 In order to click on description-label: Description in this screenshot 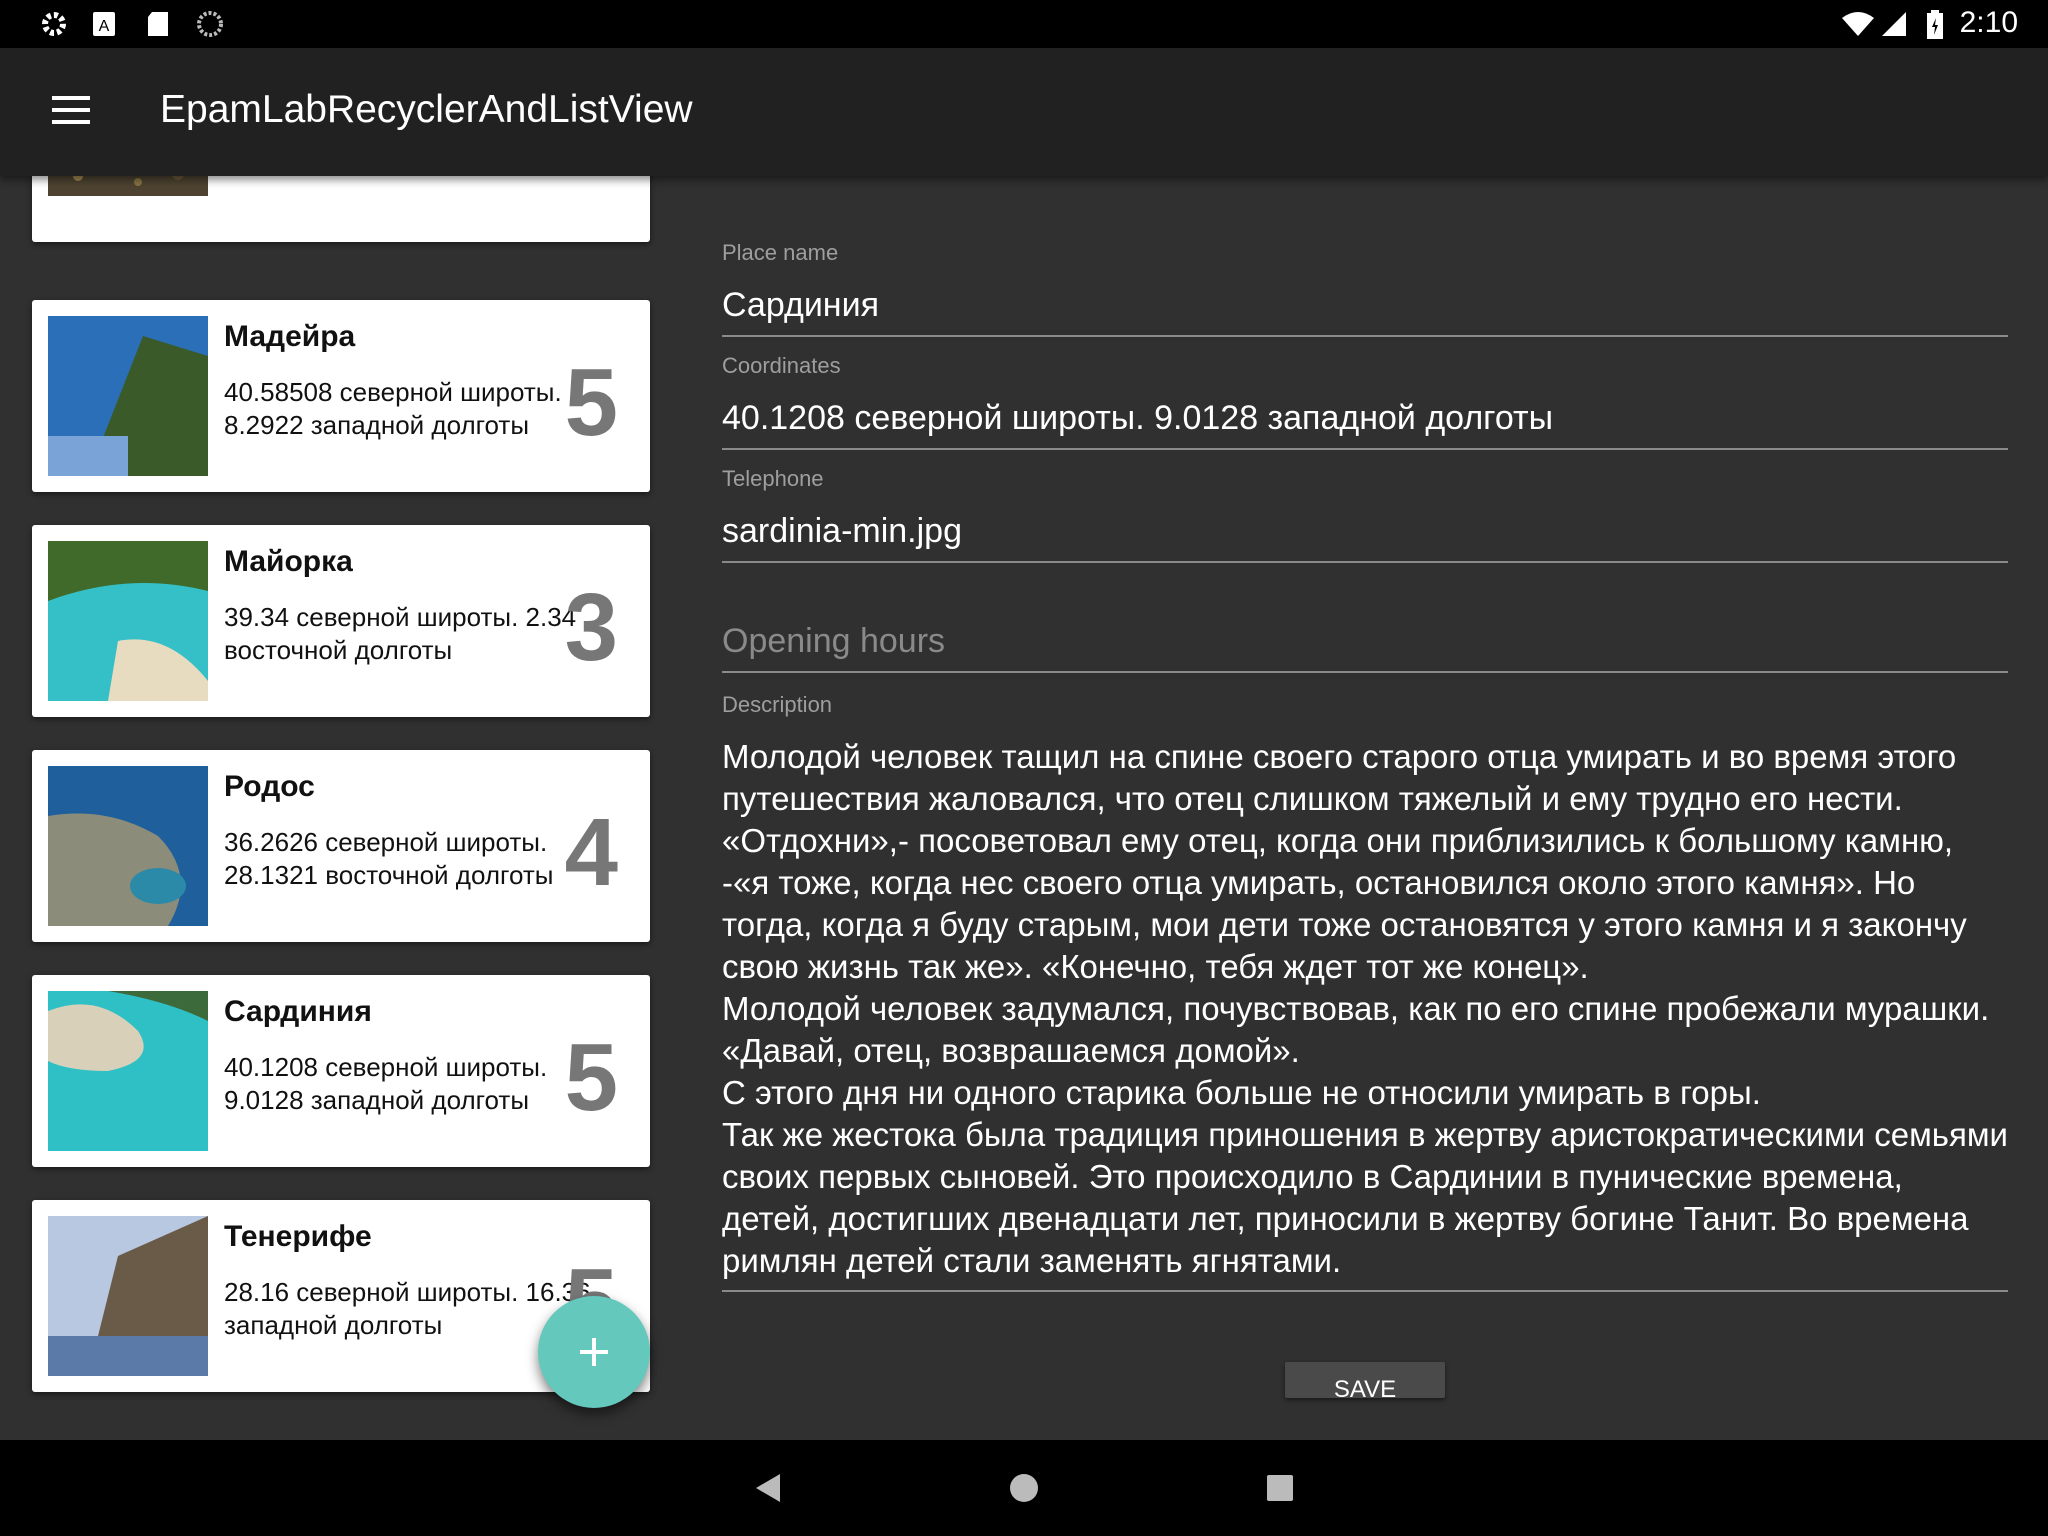, I will do `click(777, 704)`.